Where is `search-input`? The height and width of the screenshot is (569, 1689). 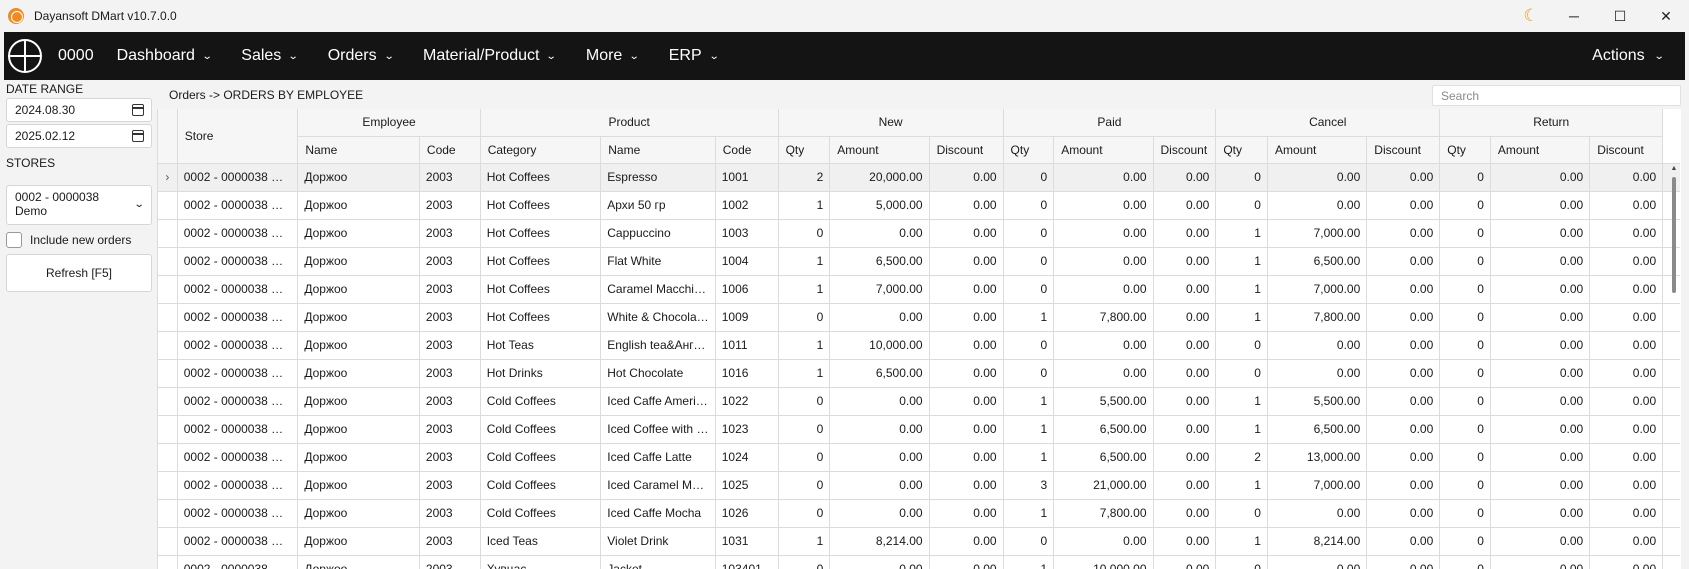 search-input is located at coordinates (1556, 95).